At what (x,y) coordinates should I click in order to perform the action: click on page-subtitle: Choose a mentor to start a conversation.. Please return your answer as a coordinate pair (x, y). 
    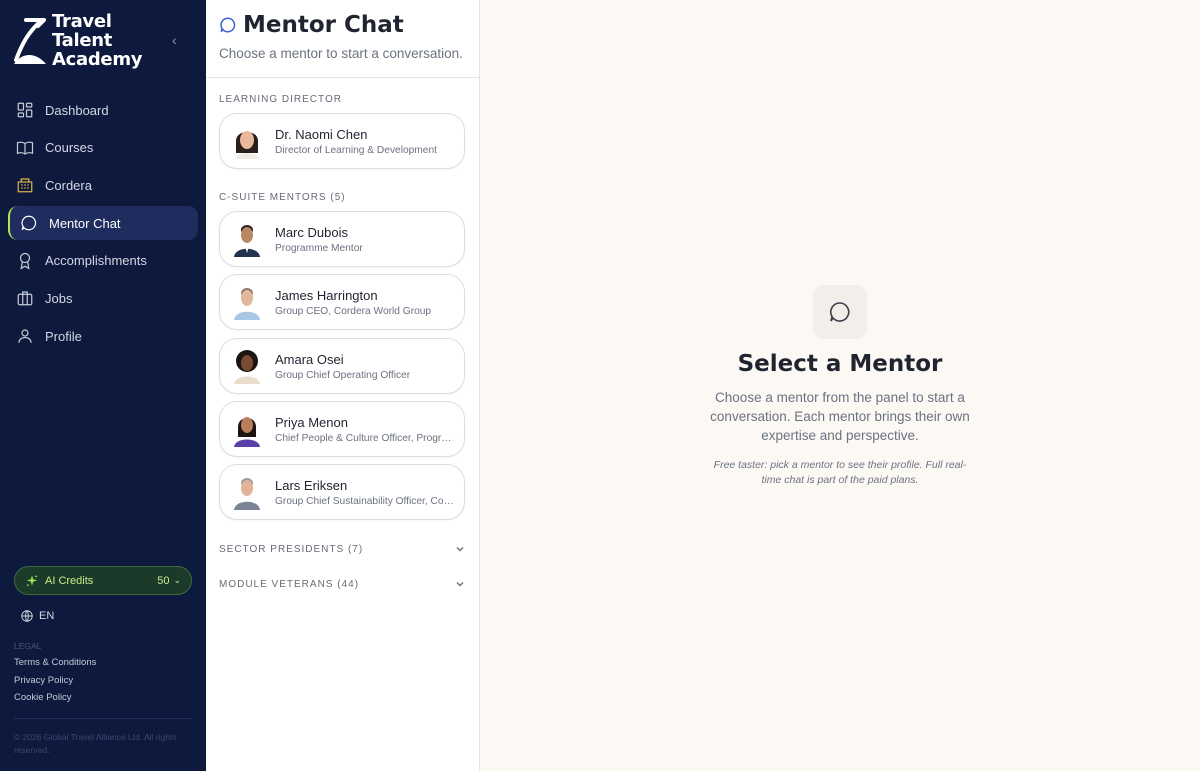
    Looking at the image, I should click on (341, 53).